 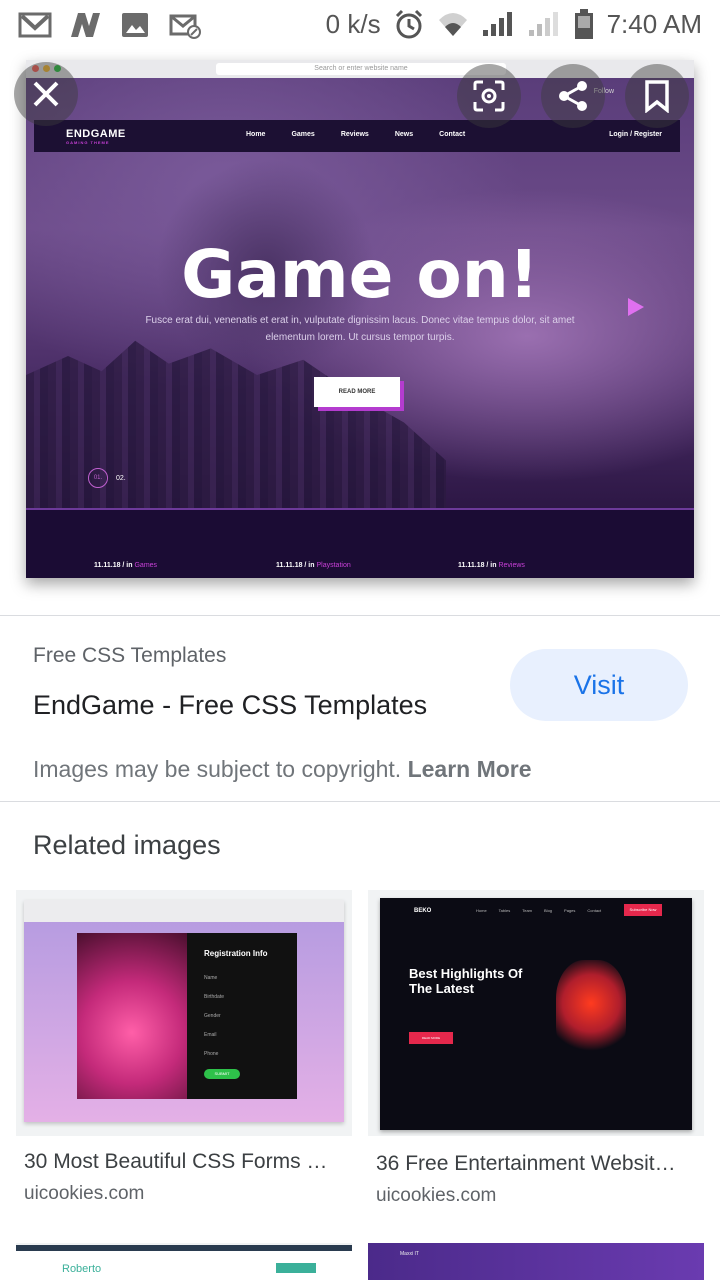 I want to click on preview-url-bar: Search or enter website name, so click(x=361, y=69).